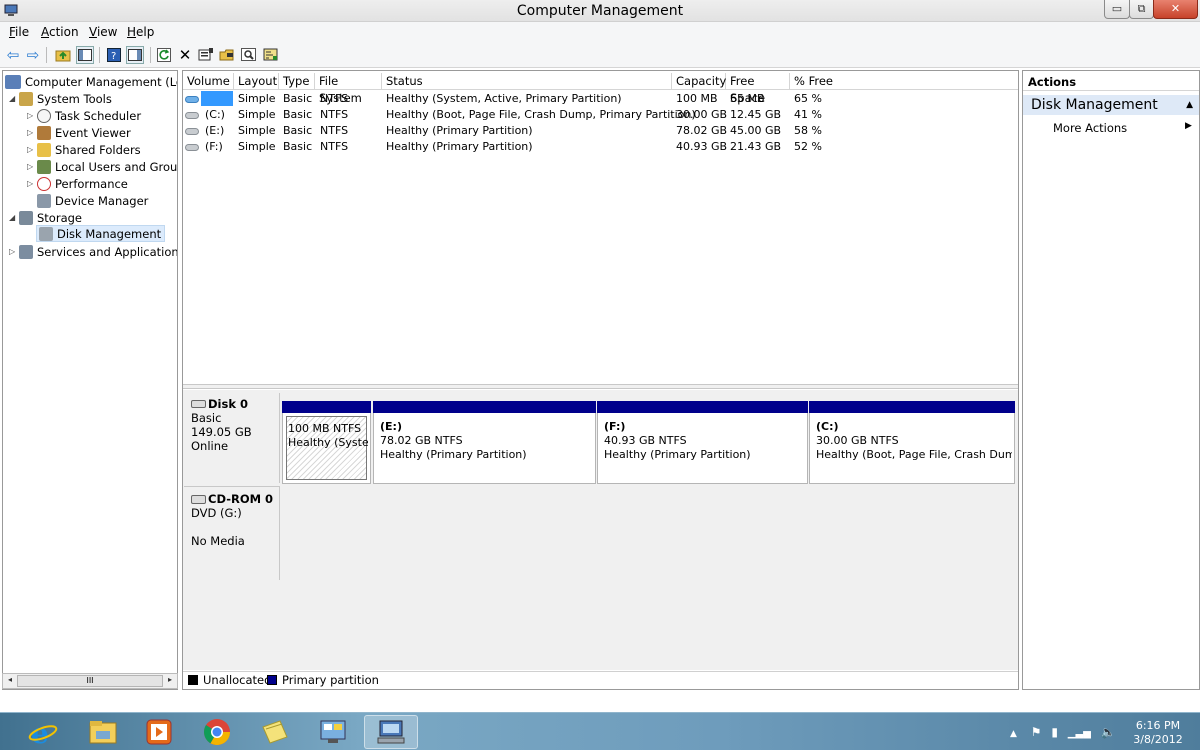  I want to click on action-center-flag-icon: ⚑, so click(1036, 732).